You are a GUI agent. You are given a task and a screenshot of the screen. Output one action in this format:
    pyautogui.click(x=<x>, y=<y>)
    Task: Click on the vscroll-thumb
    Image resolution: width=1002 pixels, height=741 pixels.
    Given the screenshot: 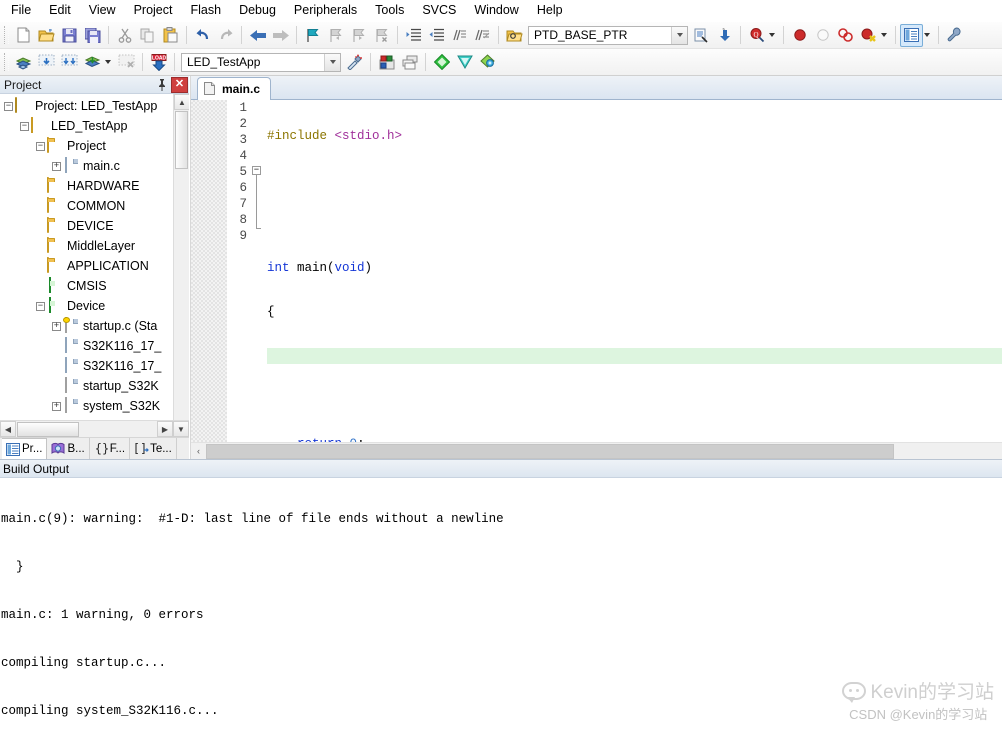 What is the action you would take?
    pyautogui.click(x=181, y=140)
    